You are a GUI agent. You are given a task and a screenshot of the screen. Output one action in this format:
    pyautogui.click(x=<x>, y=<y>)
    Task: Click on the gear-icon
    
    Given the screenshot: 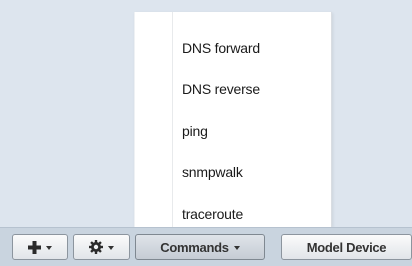 What is the action you would take?
    pyautogui.click(x=96, y=247)
    